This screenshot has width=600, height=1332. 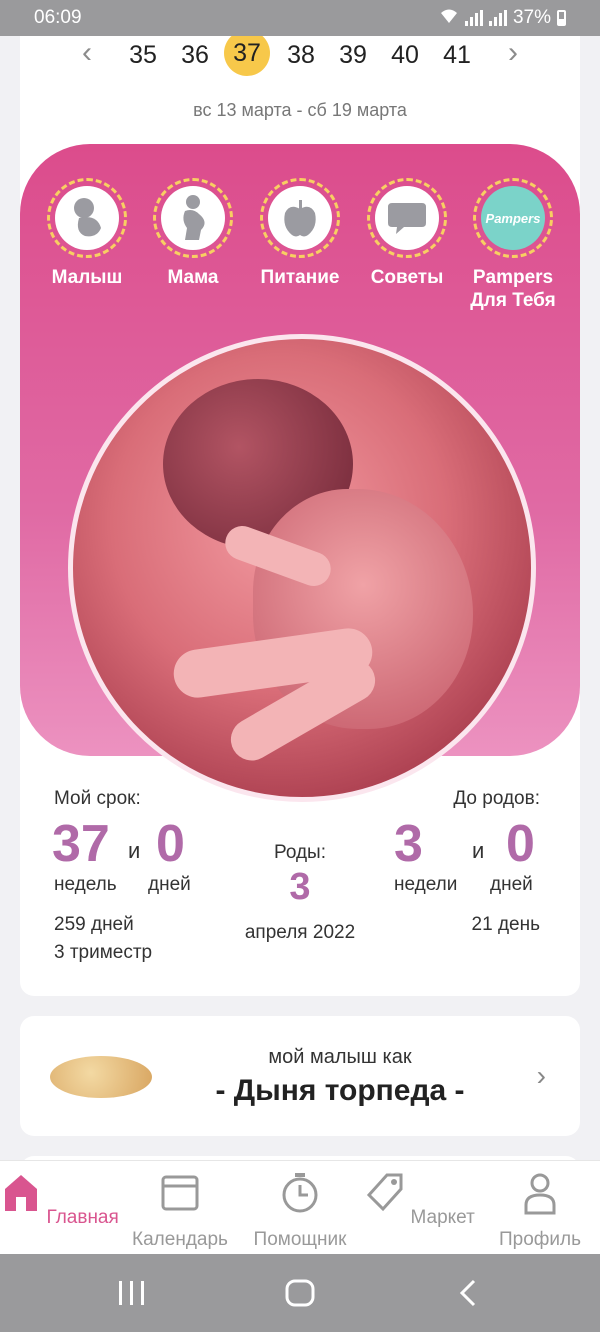 I want to click on week-37-selected: 37, so click(x=247, y=53).